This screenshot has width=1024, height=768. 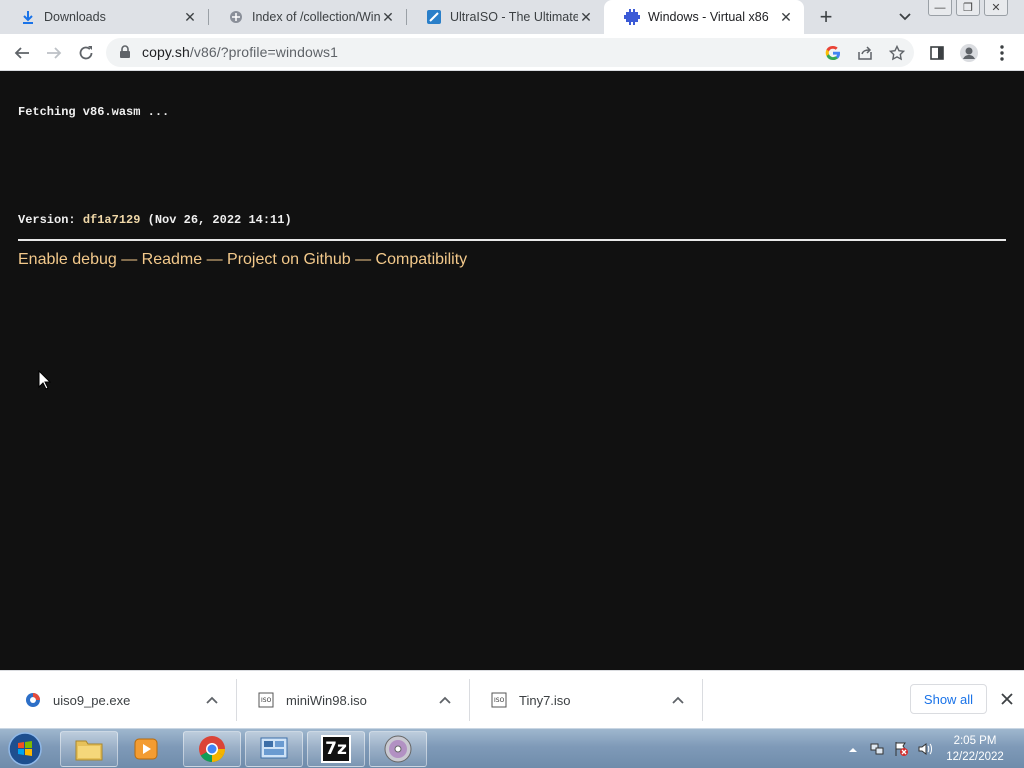 What do you see at coordinates (236, 17) in the screenshot?
I see `archive-icon` at bounding box center [236, 17].